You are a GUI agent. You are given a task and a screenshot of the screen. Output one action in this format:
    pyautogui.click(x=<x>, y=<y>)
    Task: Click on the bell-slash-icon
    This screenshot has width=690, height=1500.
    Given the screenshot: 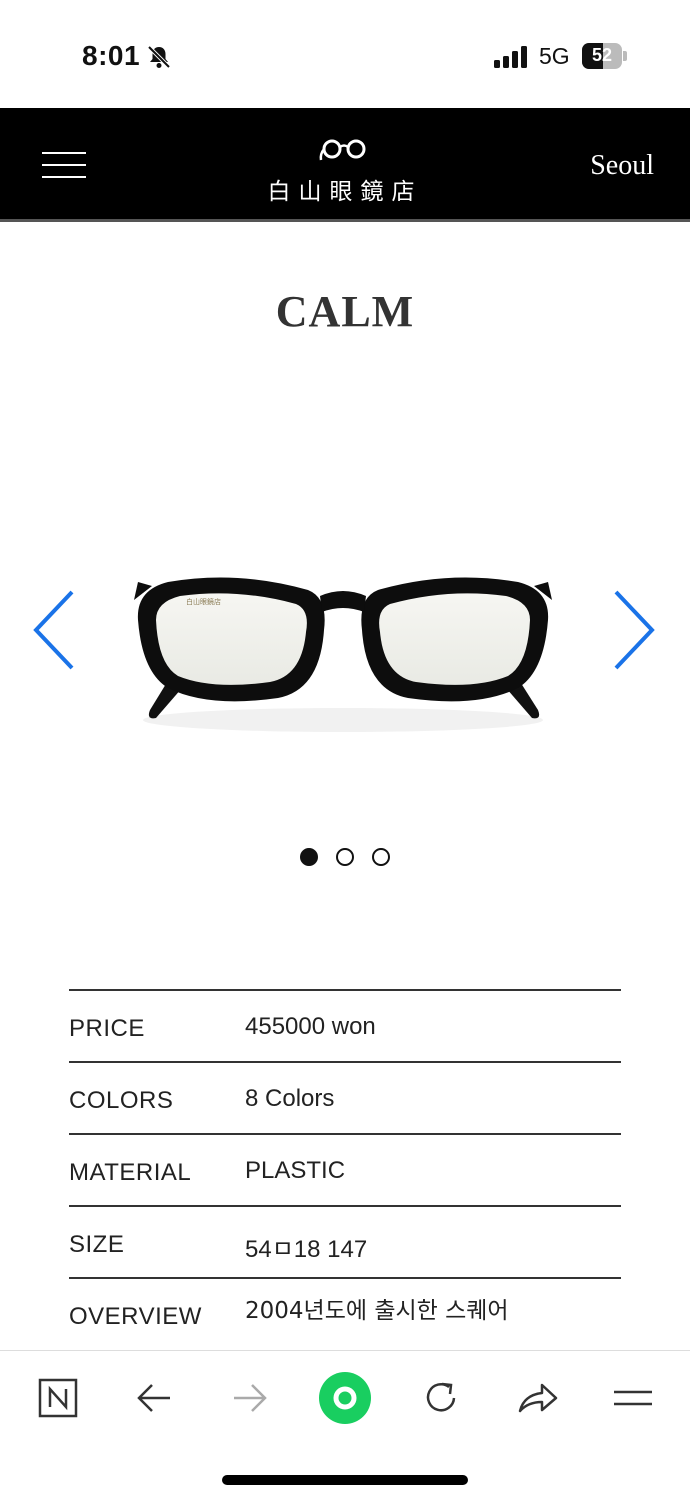 What is the action you would take?
    pyautogui.click(x=159, y=57)
    